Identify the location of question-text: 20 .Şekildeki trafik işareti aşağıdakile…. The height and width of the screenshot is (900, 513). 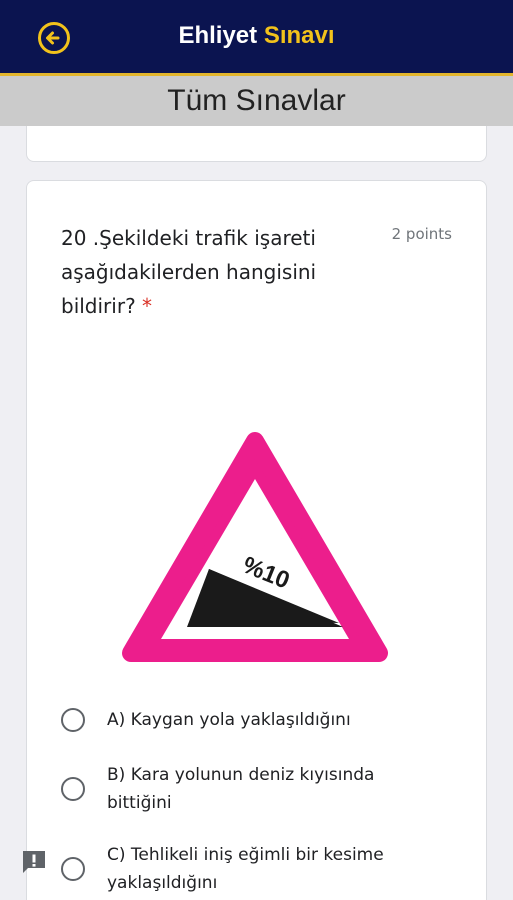
(206, 272).